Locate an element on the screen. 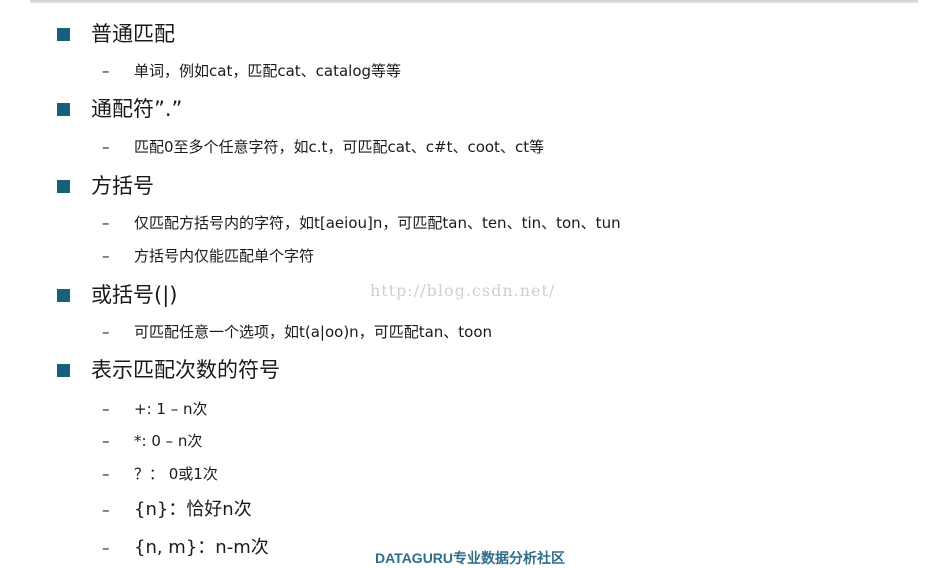 Image resolution: width=931 pixels, height=568 pixels. sub-item: ？： 0或1次 is located at coordinates (176, 474).